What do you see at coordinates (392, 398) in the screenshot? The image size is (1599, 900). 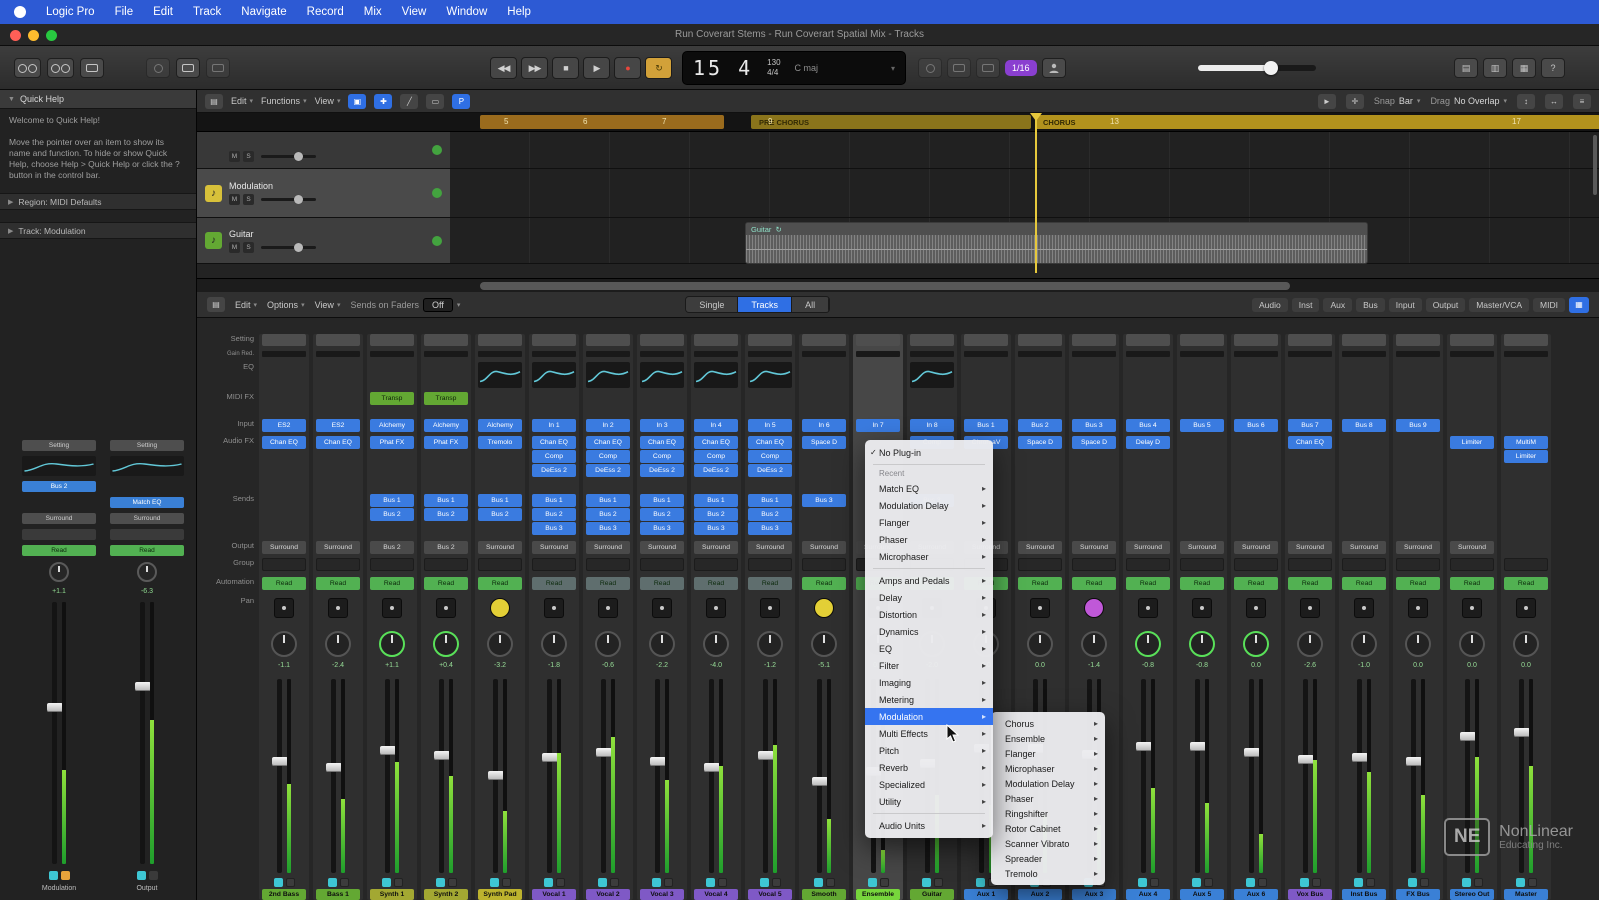 I see `midi-fx-slot: Transp` at bounding box center [392, 398].